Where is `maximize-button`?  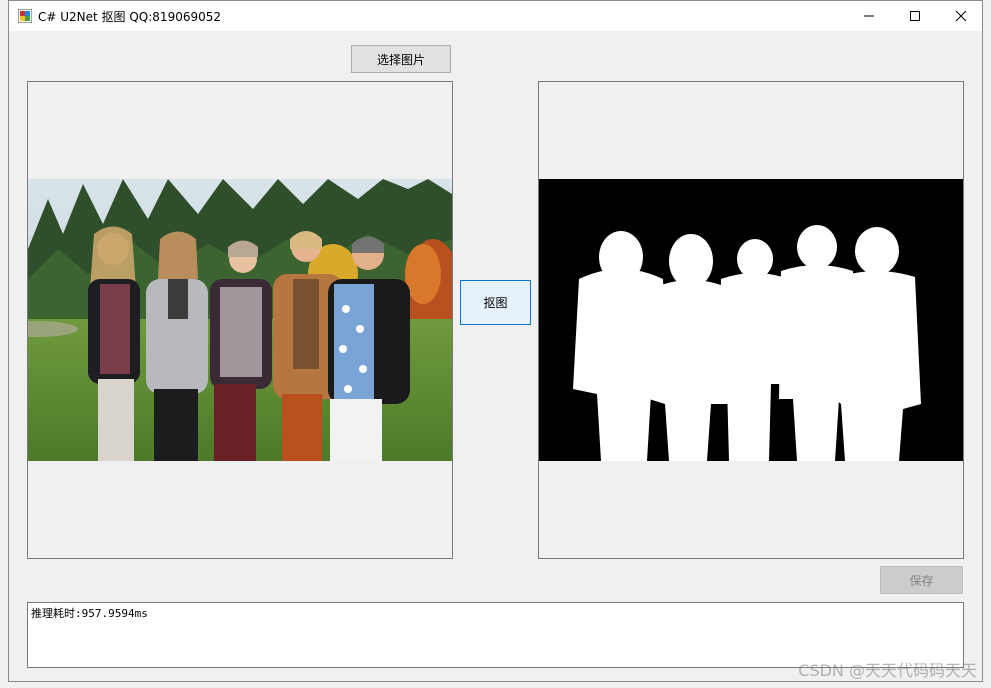
maximize-button is located at coordinates (915, 16).